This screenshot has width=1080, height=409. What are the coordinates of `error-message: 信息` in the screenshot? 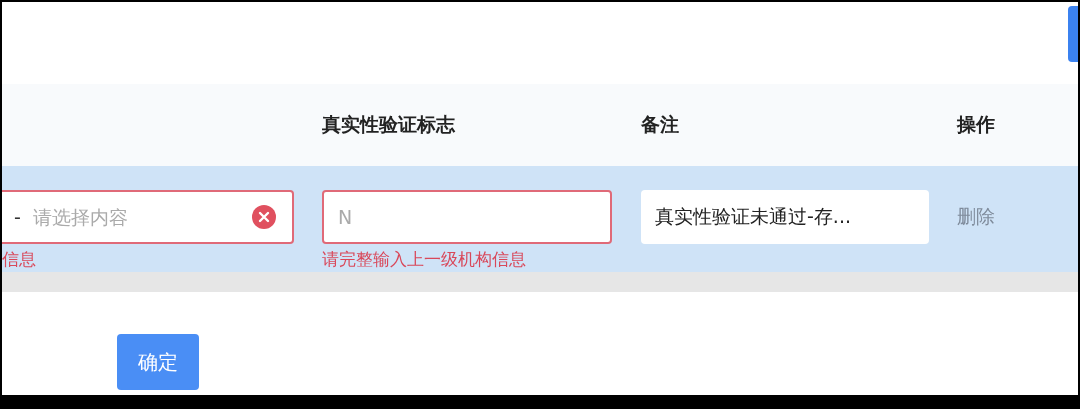 It's located at (19, 259).